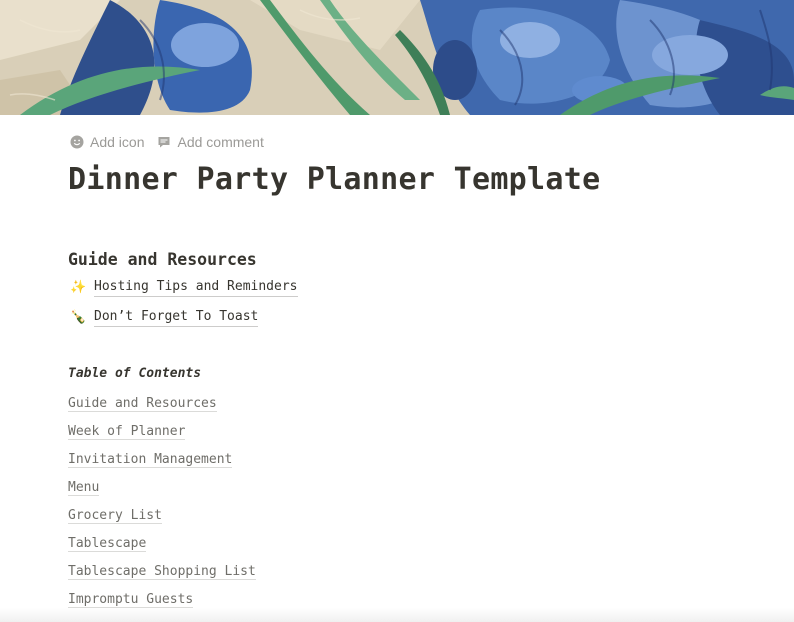 This screenshot has width=794, height=622. I want to click on add-icon-button: Add icon, so click(107, 142).